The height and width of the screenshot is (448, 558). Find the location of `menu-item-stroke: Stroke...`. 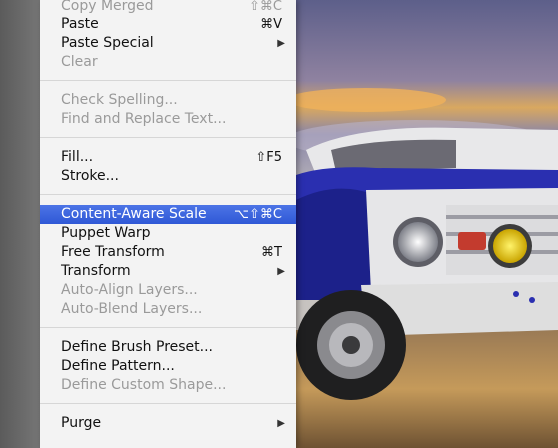

menu-item-stroke: Stroke... is located at coordinates (168, 176).